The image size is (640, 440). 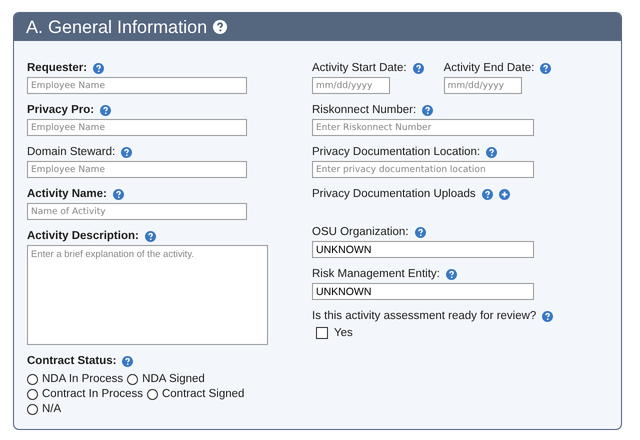 I want to click on field-label: Risk Management Entity:, so click(x=376, y=274).